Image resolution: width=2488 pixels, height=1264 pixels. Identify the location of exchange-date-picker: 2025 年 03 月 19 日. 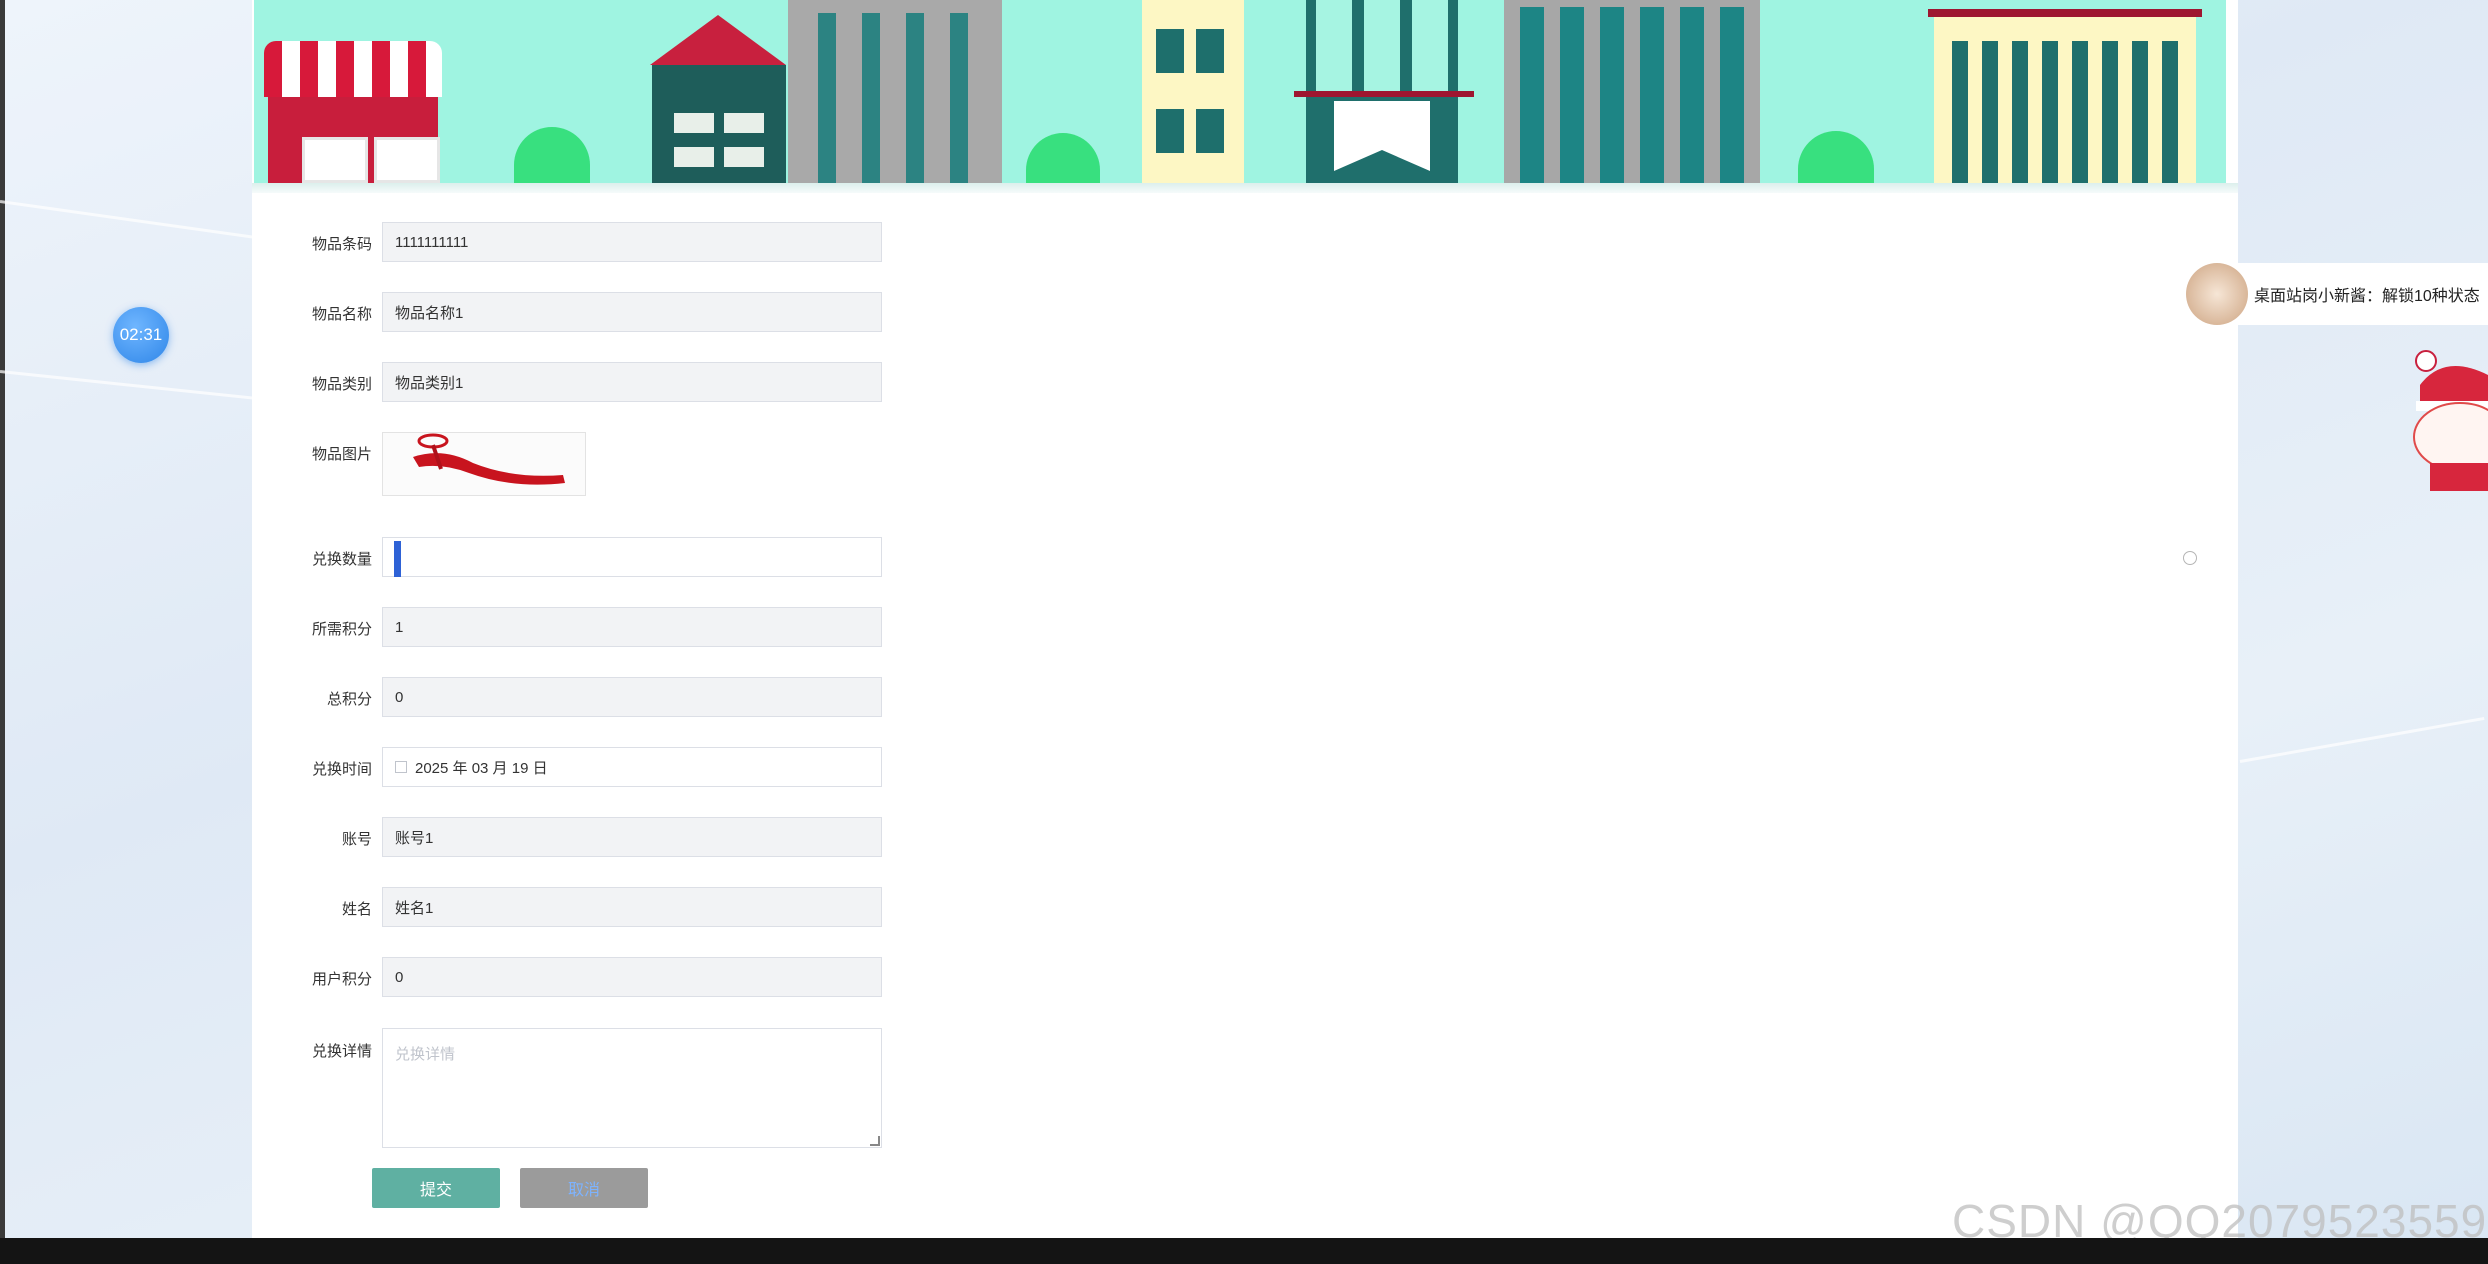
(632, 767).